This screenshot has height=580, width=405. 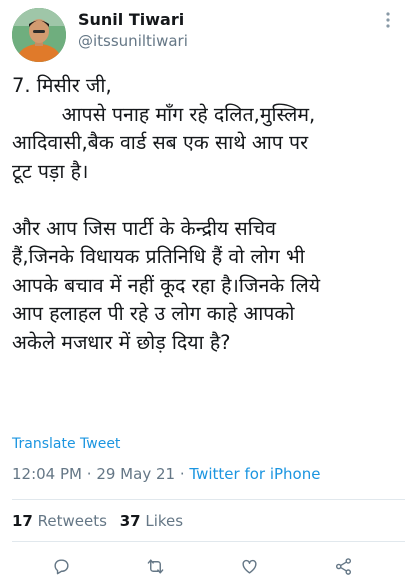 I want to click on retweets-stat: 17 Retweets, so click(x=59, y=521).